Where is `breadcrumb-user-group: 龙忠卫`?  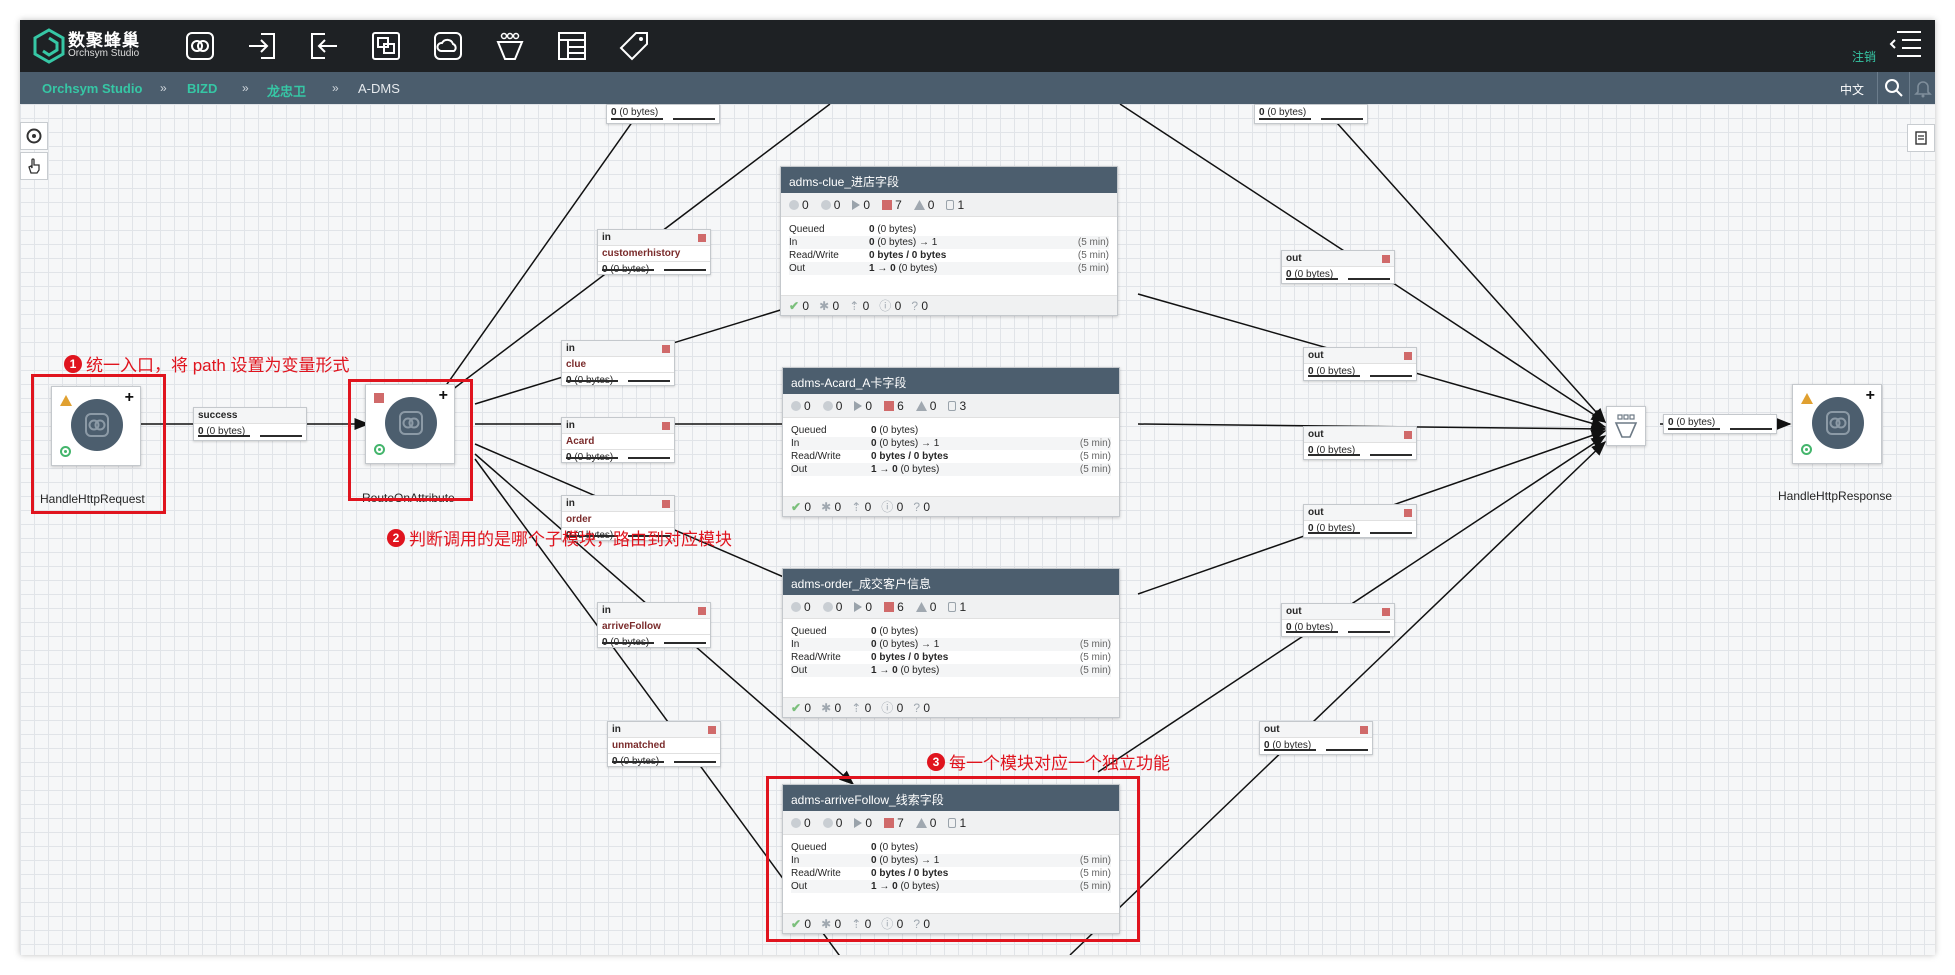 breadcrumb-user-group: 龙忠卫 is located at coordinates (286, 90).